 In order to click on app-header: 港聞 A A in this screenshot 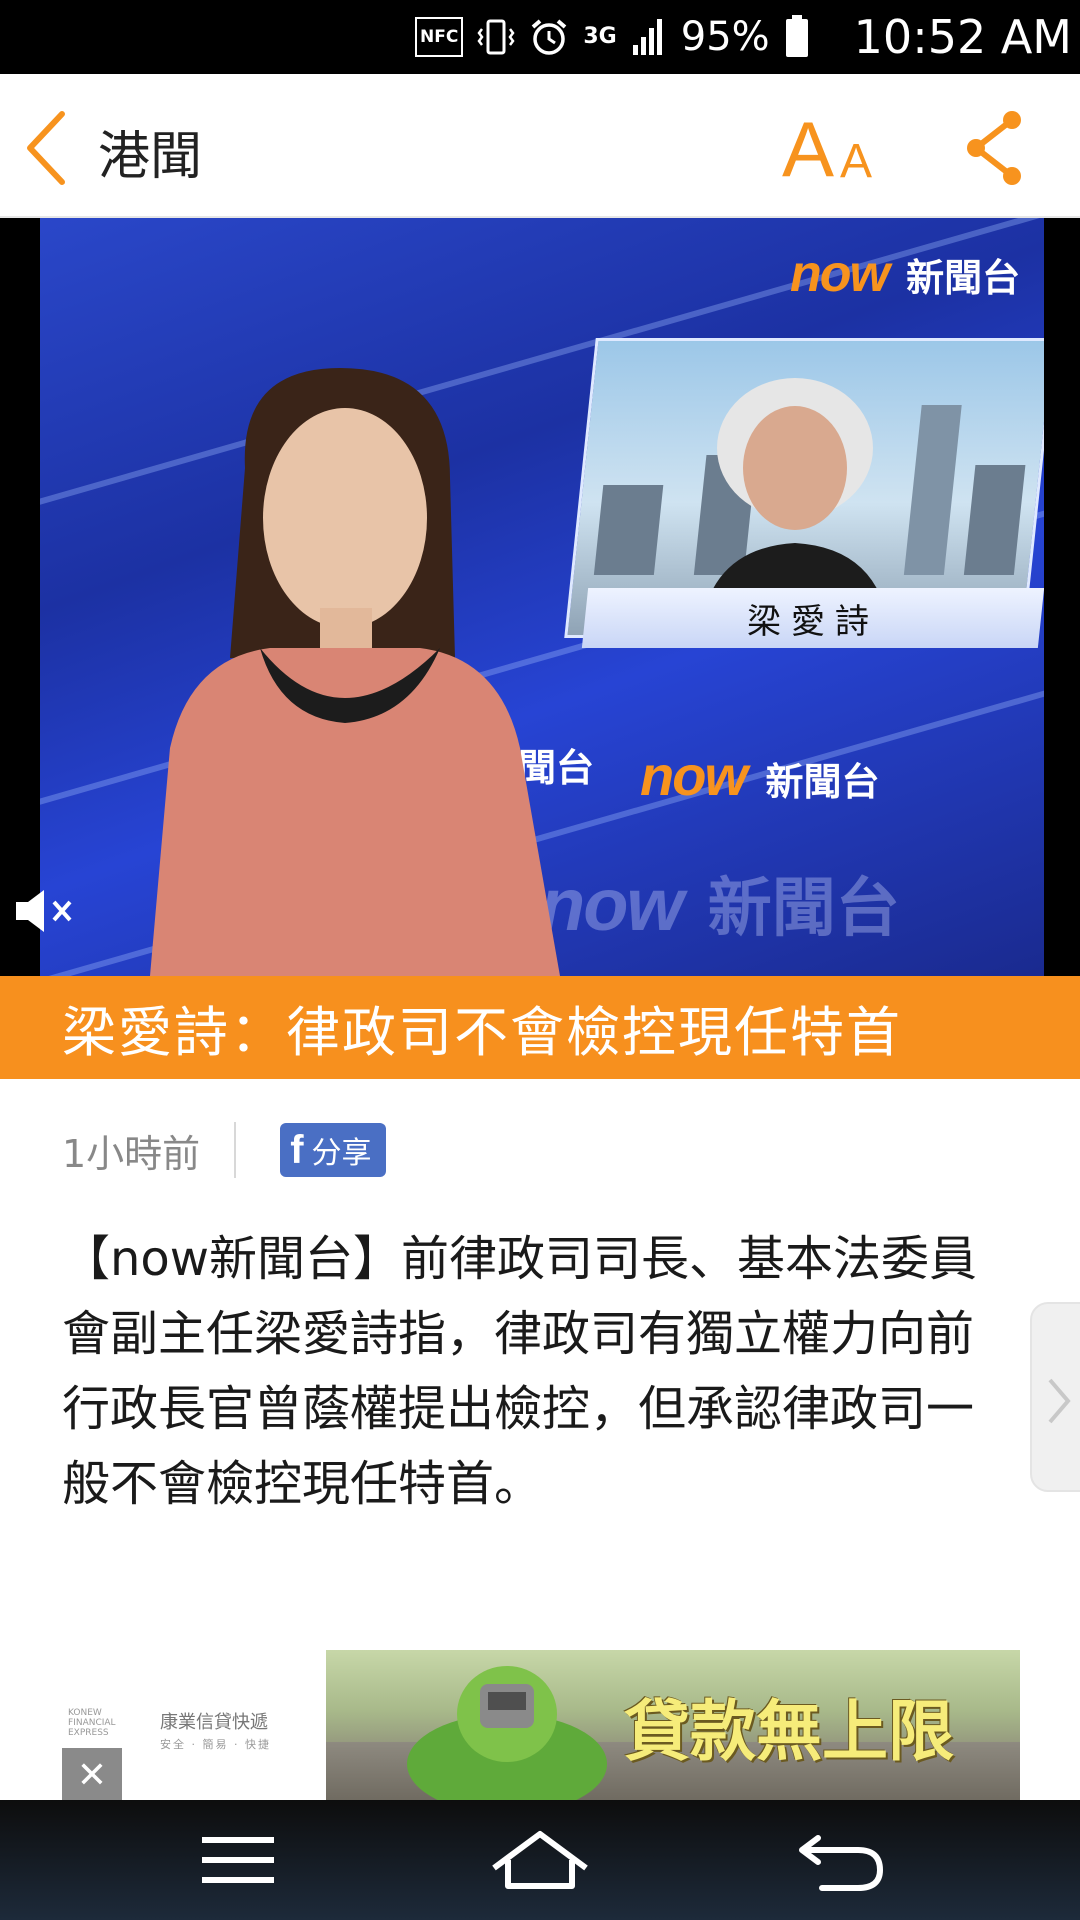, I will do `click(540, 146)`.